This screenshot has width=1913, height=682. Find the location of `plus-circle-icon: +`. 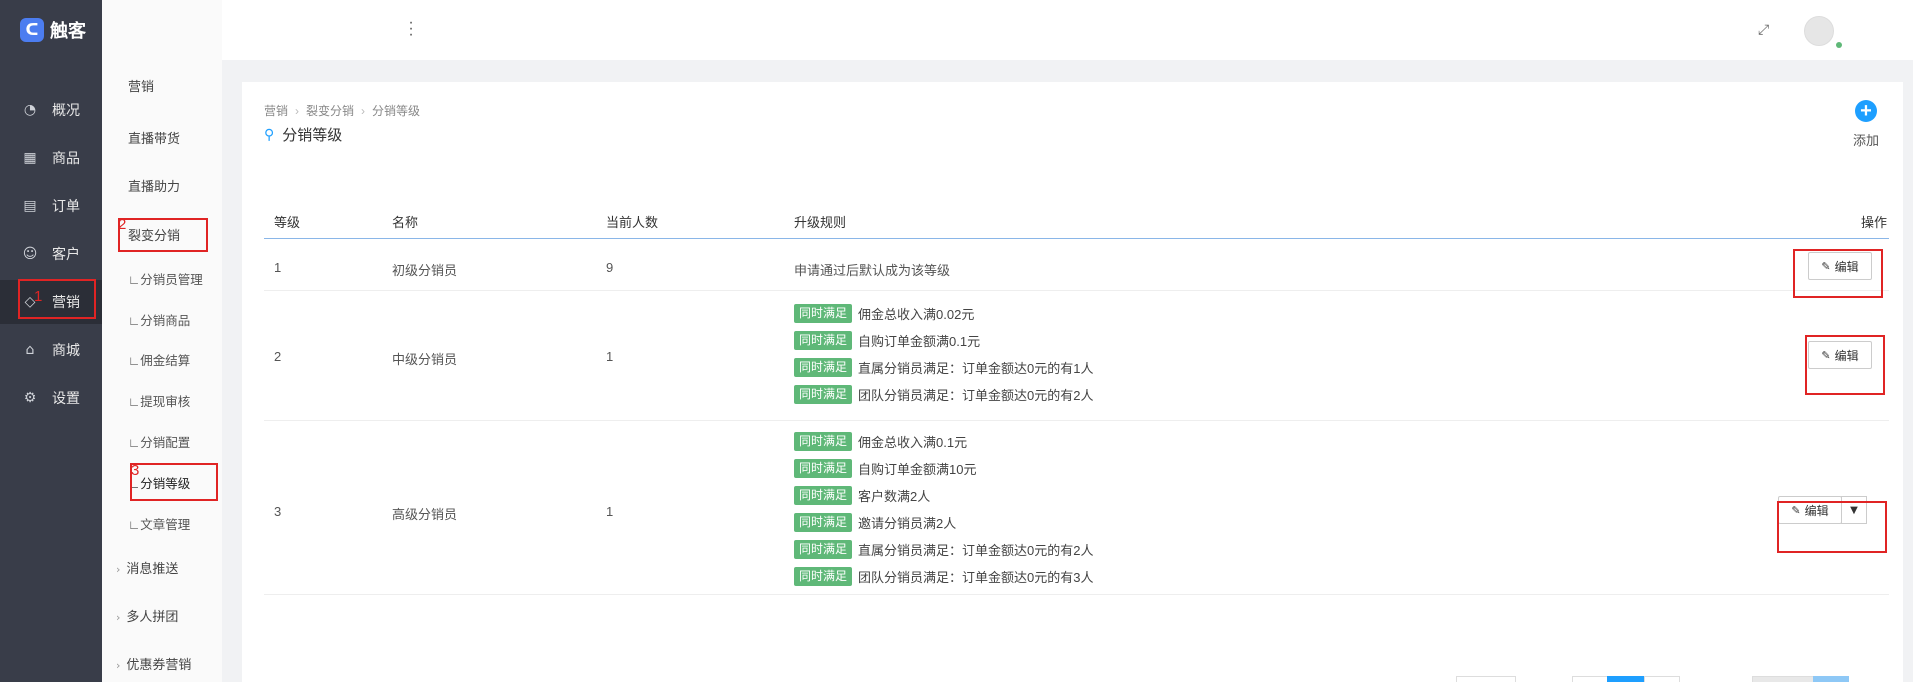

plus-circle-icon: + is located at coordinates (1866, 111).